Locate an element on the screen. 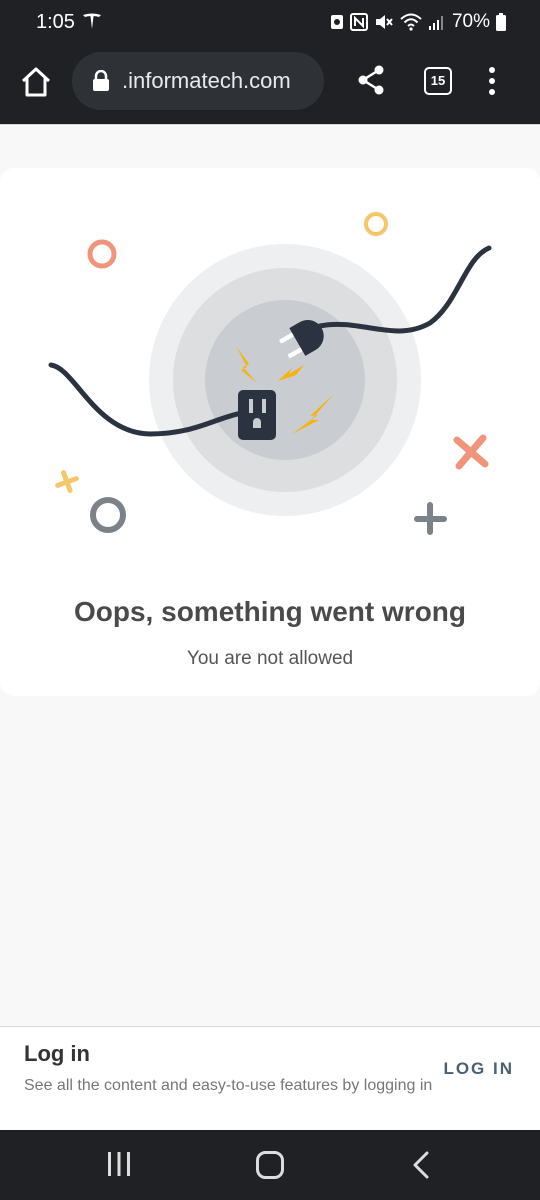 The image size is (540, 1200). error-title: Oops, something went wrong is located at coordinates (270, 611).